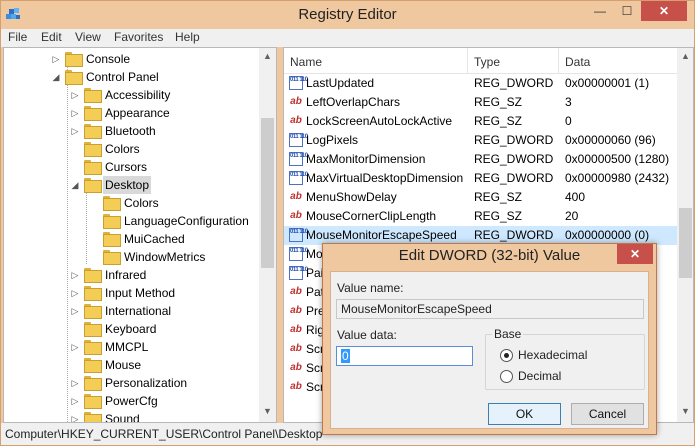 The height and width of the screenshot is (446, 695). Describe the element at coordinates (607, 83) in the screenshot. I see `value-data: 0x00000001 (1)` at that location.